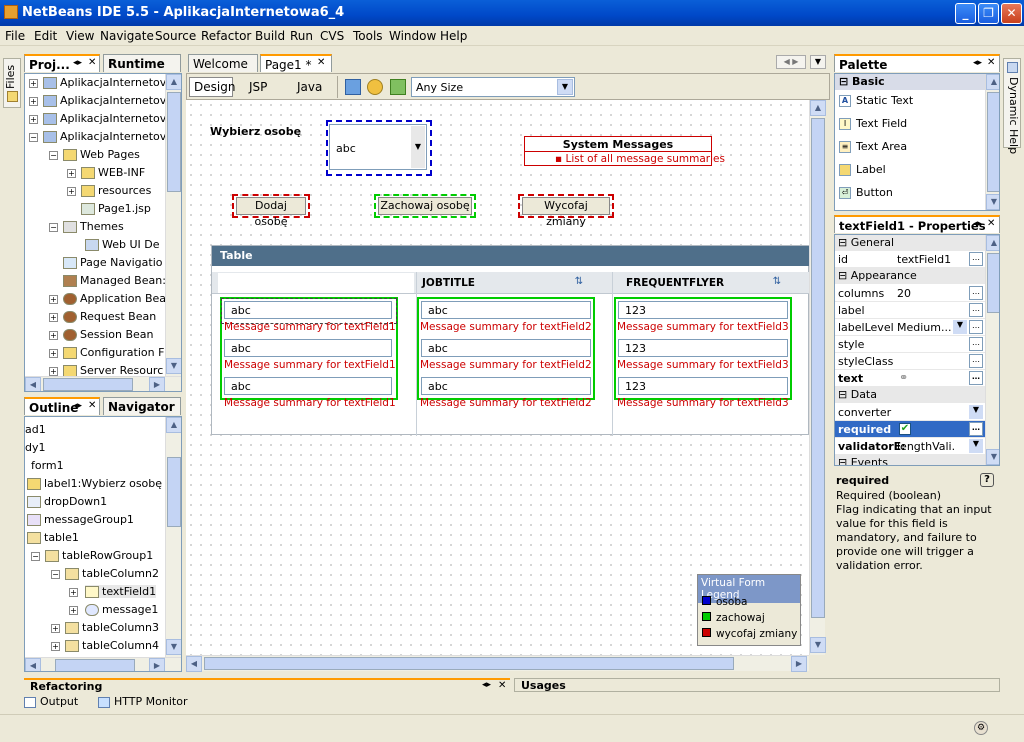 The image size is (1024, 742). What do you see at coordinates (116, 208) in the screenshot?
I see `tree-item-page1-jsp: Page1.jsp` at bounding box center [116, 208].